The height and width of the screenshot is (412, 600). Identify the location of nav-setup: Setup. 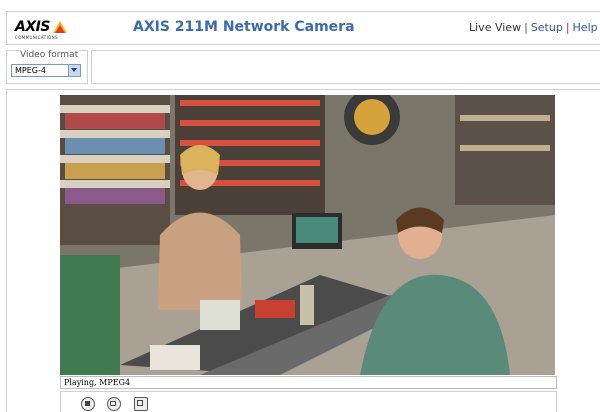
(547, 27).